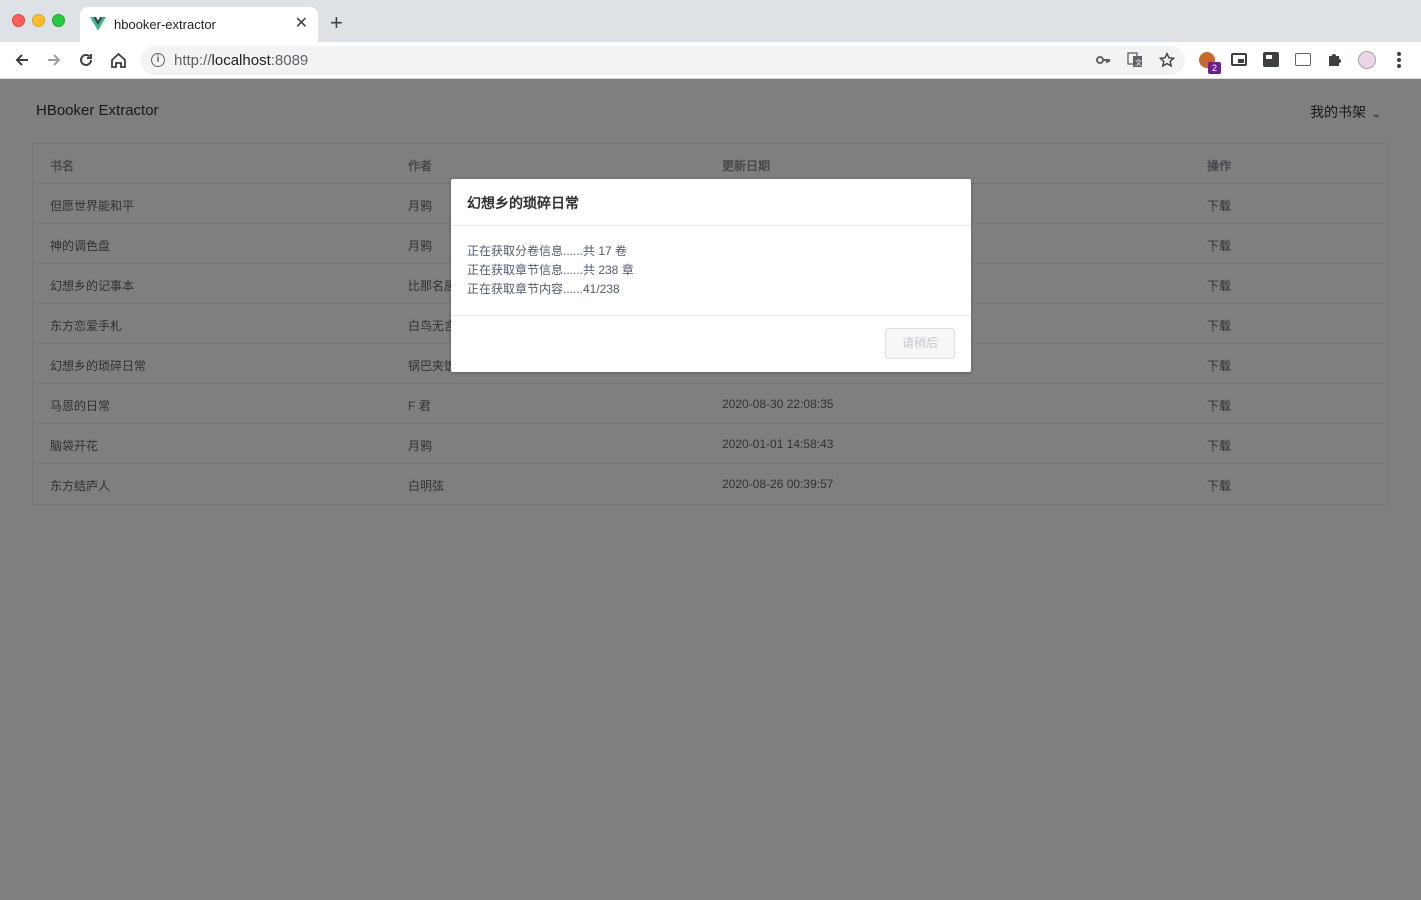 This screenshot has height=900, width=1421. I want to click on more-menu-icon, so click(1399, 60).